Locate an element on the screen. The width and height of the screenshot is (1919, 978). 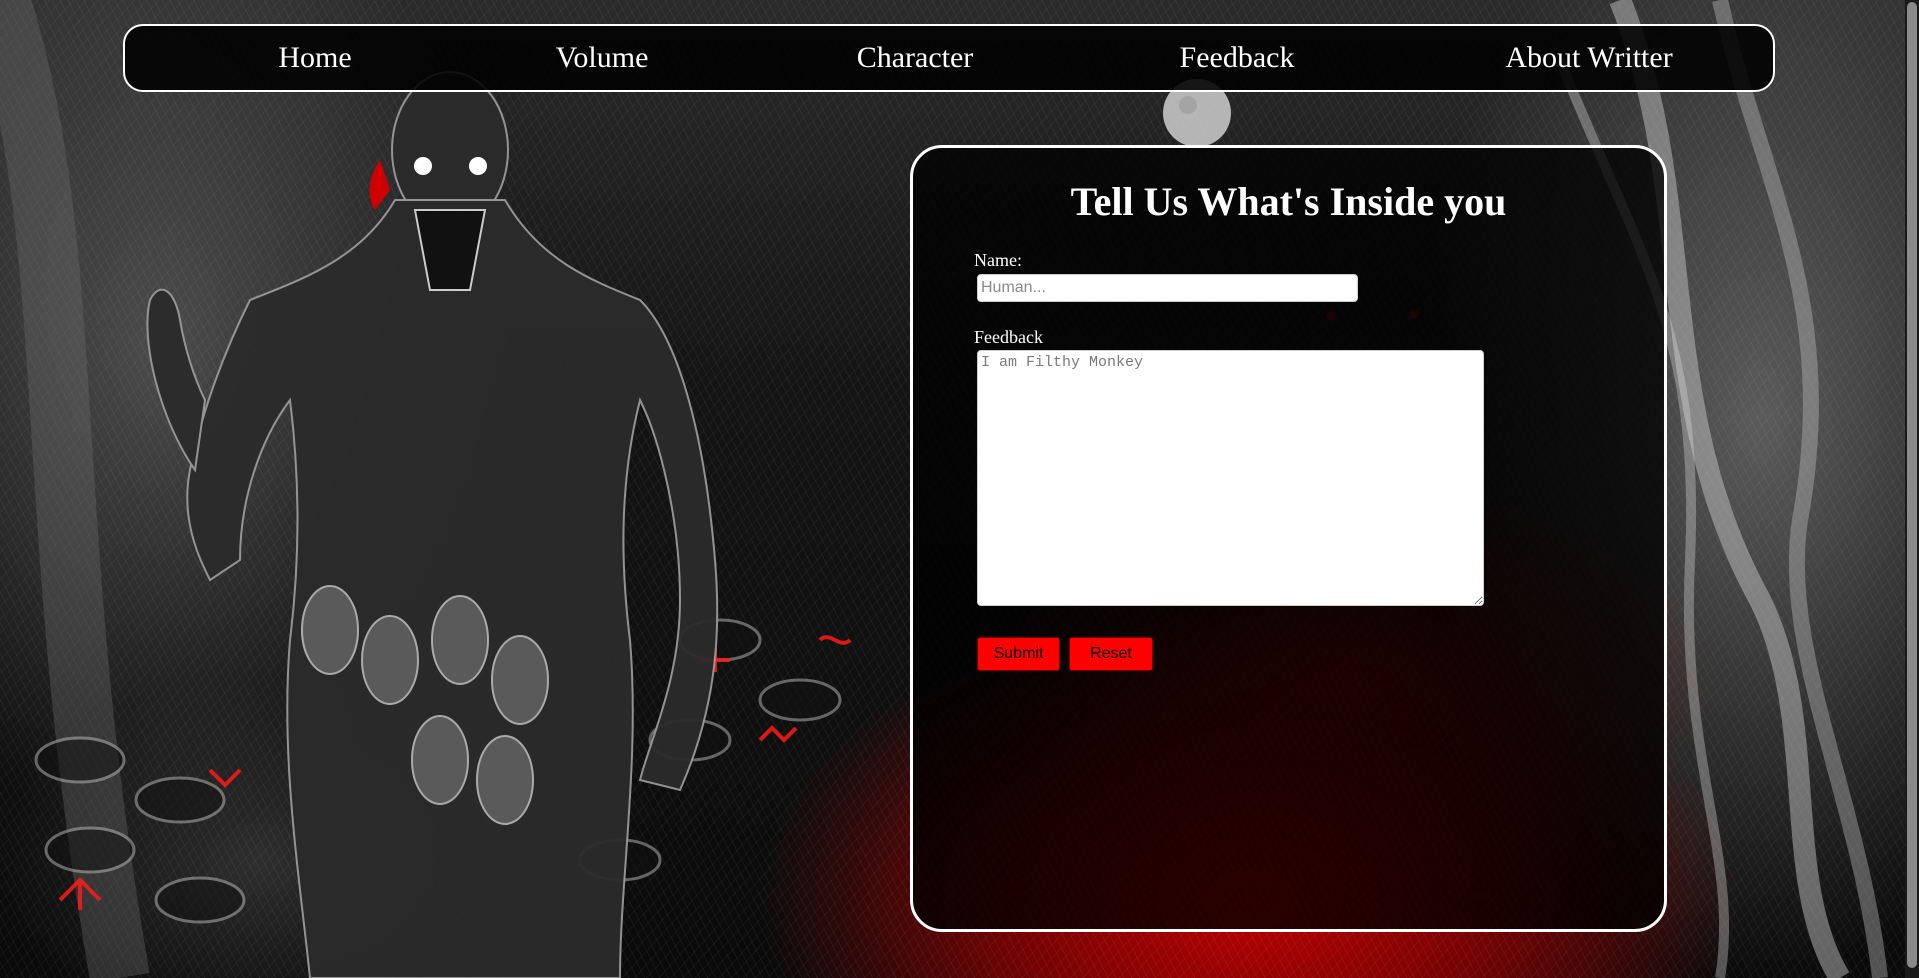
scrollbar-thumb is located at coordinates (1912, 485).